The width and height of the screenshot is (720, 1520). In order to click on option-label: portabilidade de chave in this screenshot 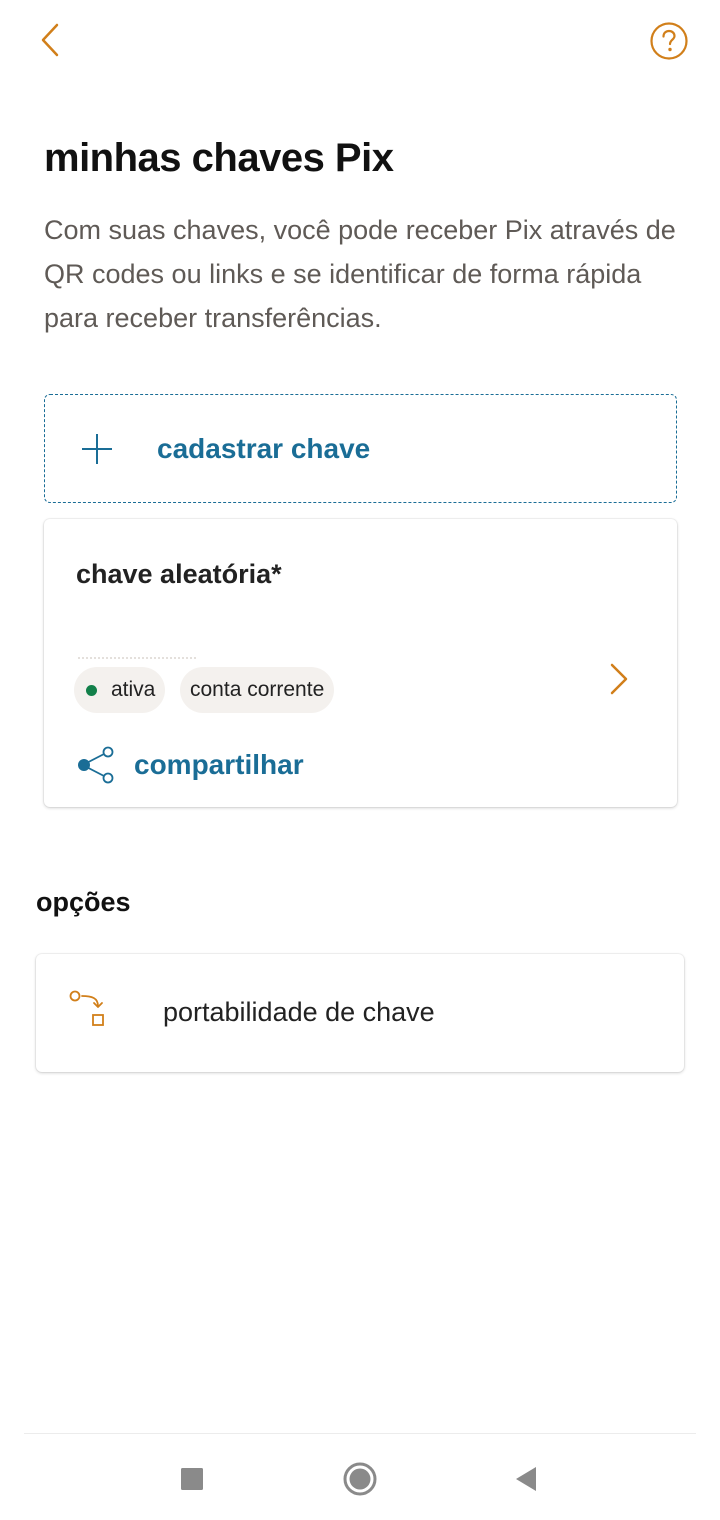, I will do `click(299, 1012)`.